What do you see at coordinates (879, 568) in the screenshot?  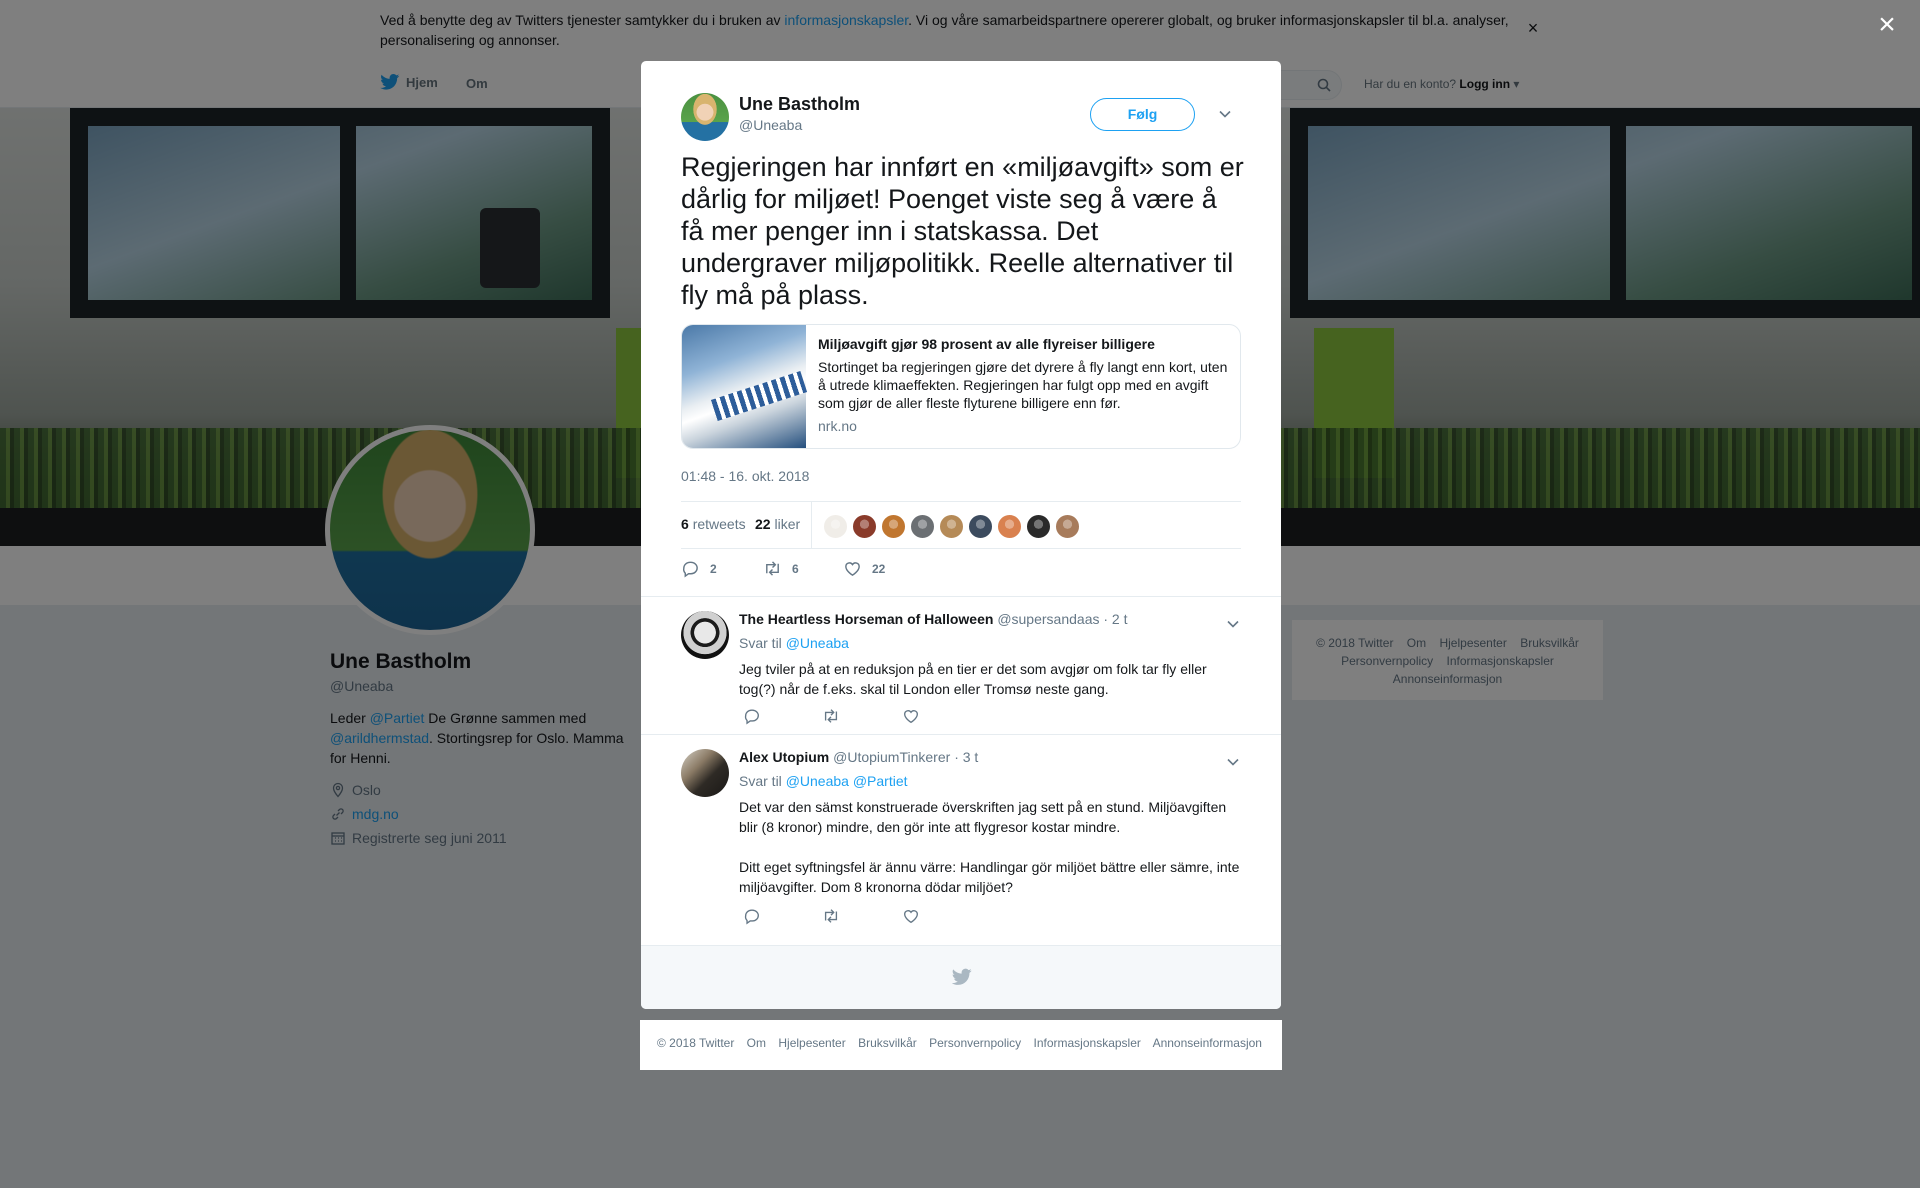 I see `like-count: 22` at bounding box center [879, 568].